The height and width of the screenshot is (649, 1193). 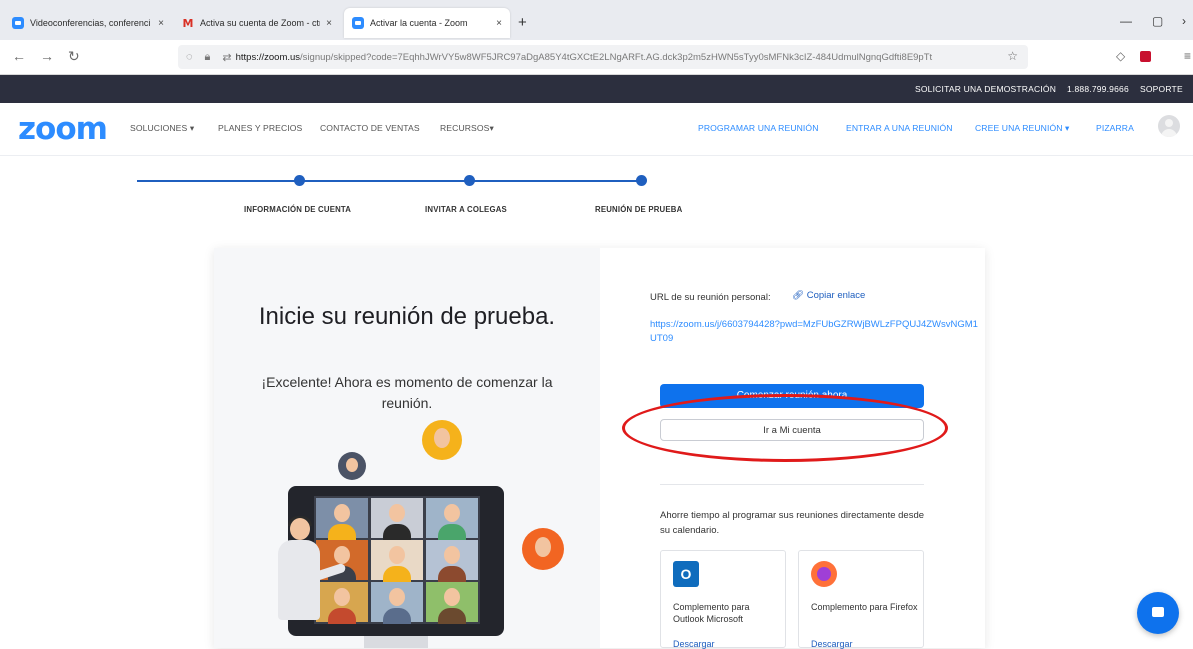 What do you see at coordinates (1161, 89) in the screenshot?
I see `support-link: SOPORTE` at bounding box center [1161, 89].